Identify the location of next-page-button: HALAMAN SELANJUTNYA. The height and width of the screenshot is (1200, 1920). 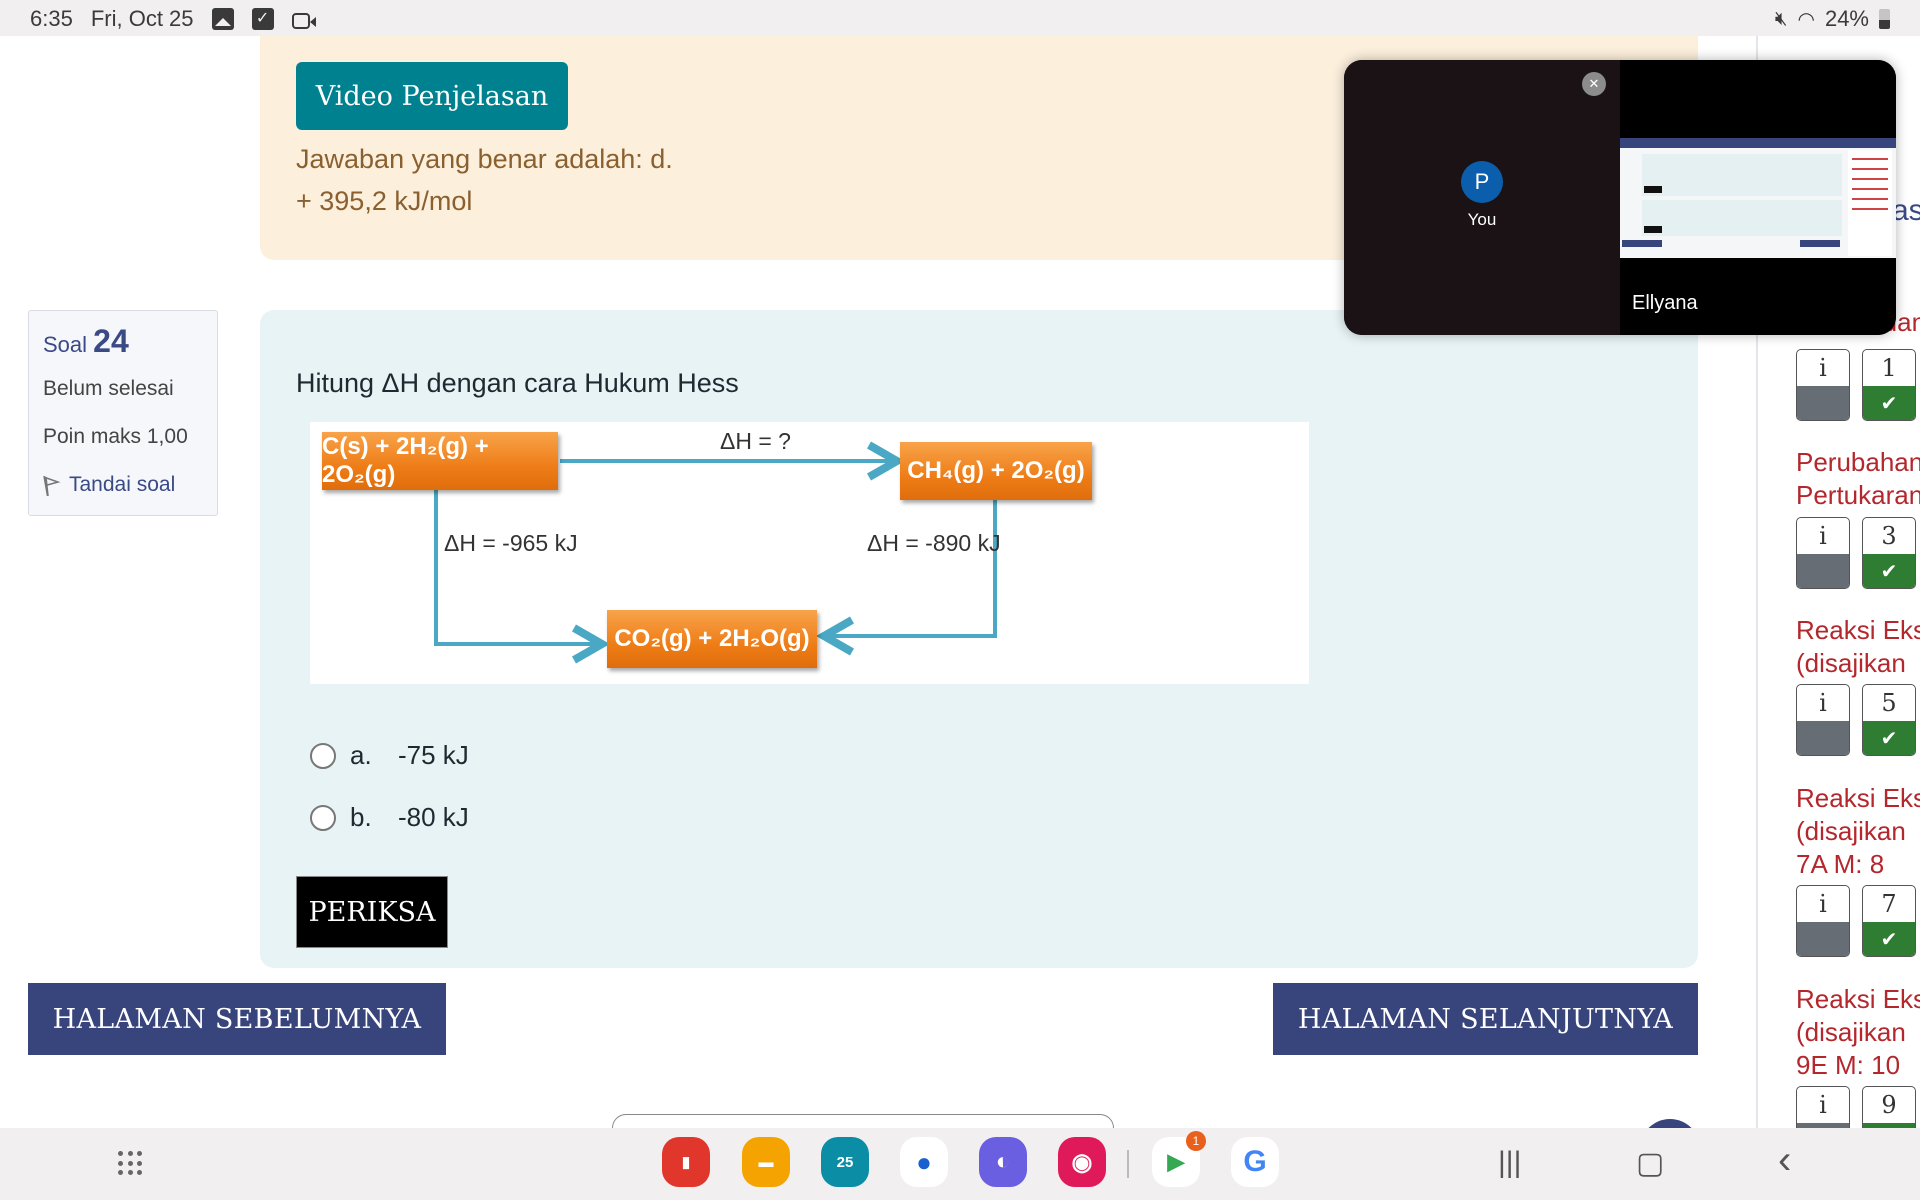
(1485, 1019).